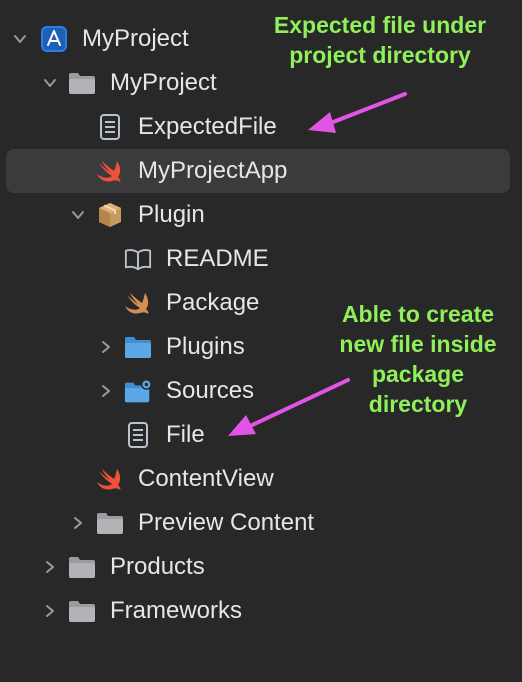 The image size is (522, 682). What do you see at coordinates (261, 611) in the screenshot?
I see `navigator-row-folder: Frameworks` at bounding box center [261, 611].